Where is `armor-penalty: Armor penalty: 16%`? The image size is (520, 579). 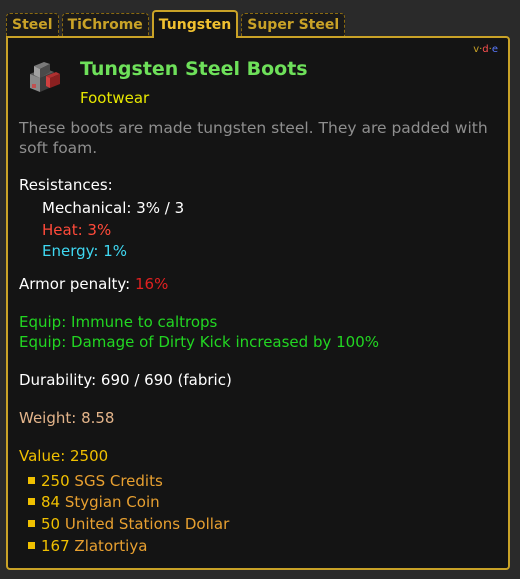 armor-penalty: Armor penalty: 16% is located at coordinates (93, 284).